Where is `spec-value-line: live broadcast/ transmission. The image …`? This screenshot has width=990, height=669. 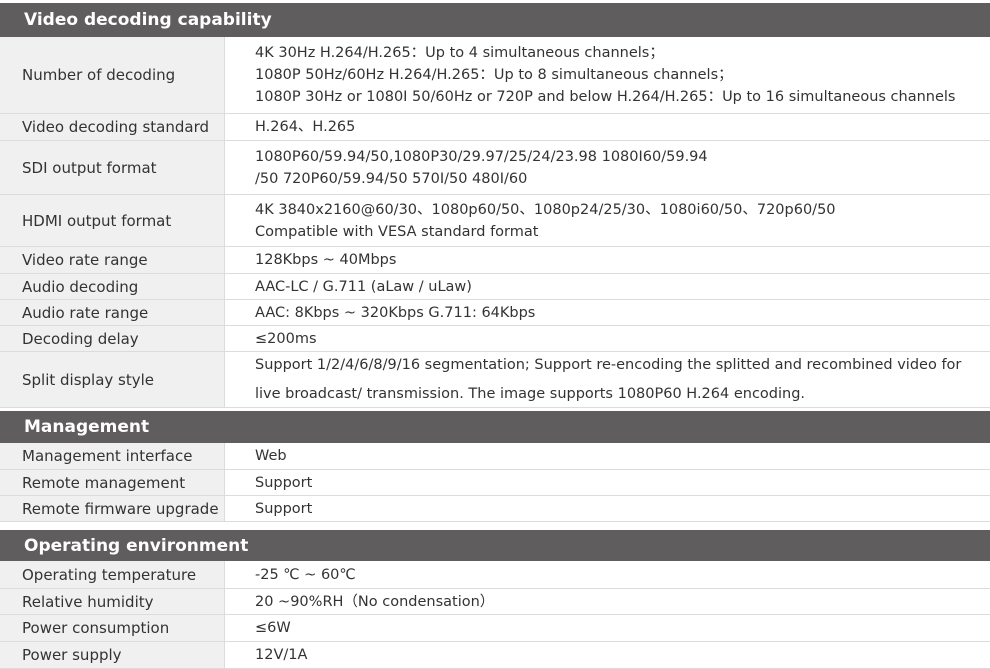 spec-value-line: live broadcast/ transmission. The image … is located at coordinates (530, 393).